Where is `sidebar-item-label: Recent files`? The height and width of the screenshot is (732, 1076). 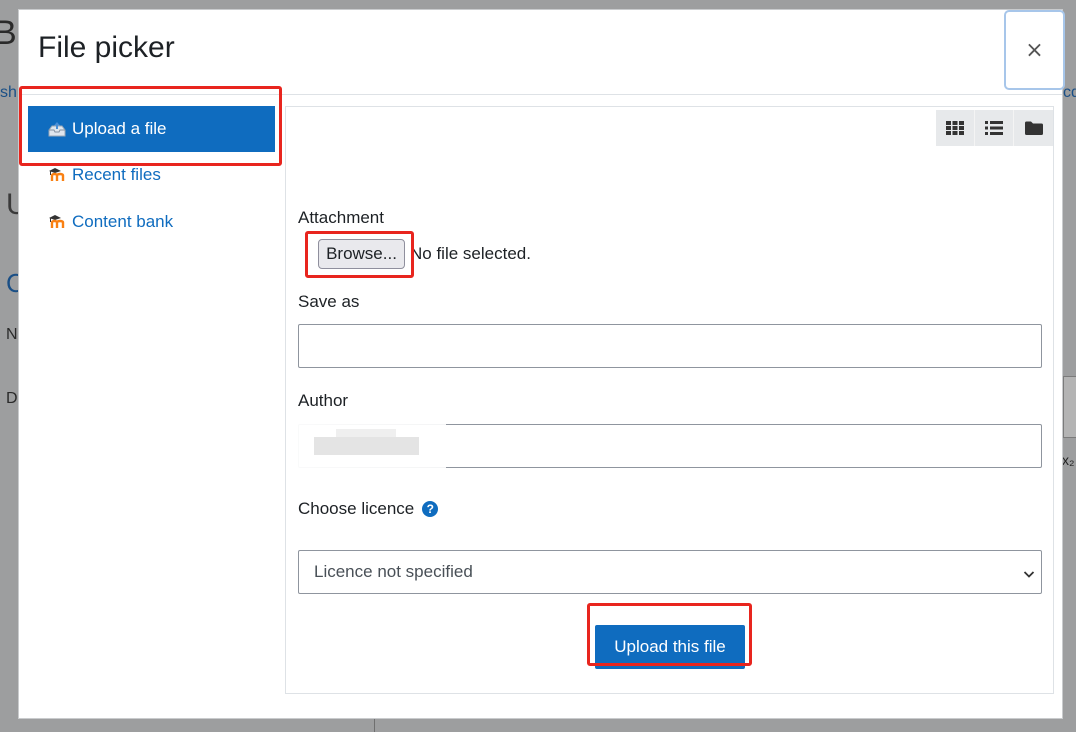 sidebar-item-label: Recent files is located at coordinates (116, 174).